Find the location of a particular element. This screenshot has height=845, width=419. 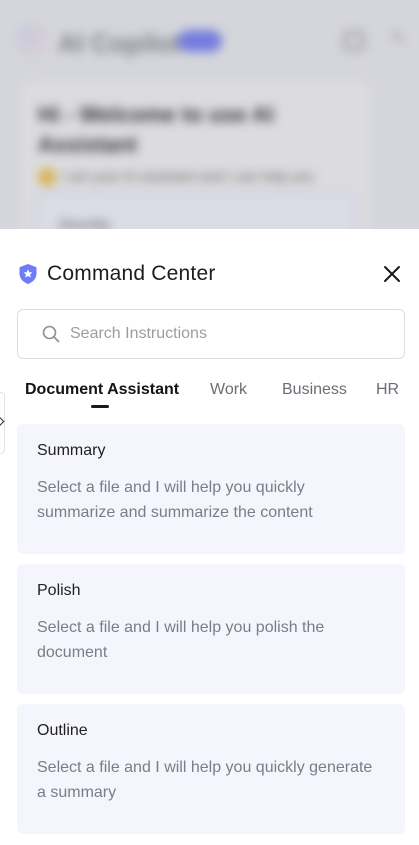

search-icon is located at coordinates (51, 334).